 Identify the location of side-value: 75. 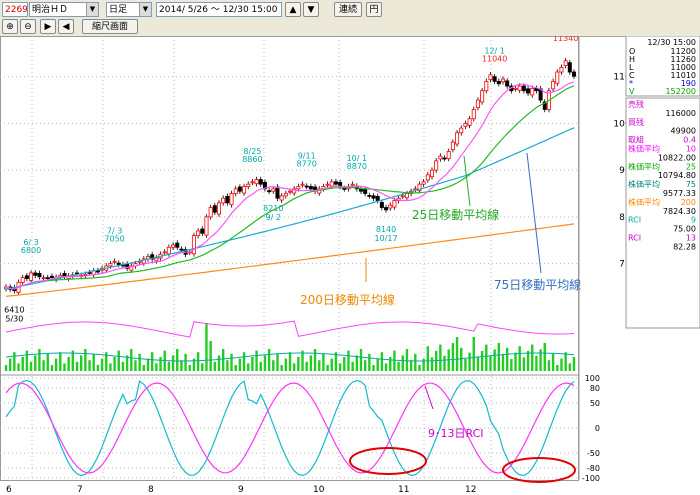
(691, 184).